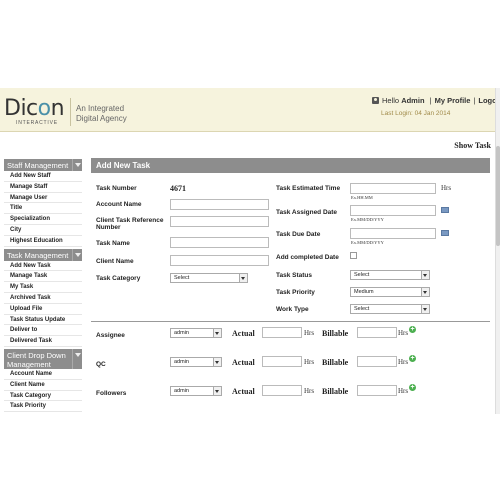 Image resolution: width=500 pixels, height=500 pixels. What do you see at coordinates (130, 224) in the screenshot?
I see `client-task-ref-label: Client Task Reference Number` at bounding box center [130, 224].